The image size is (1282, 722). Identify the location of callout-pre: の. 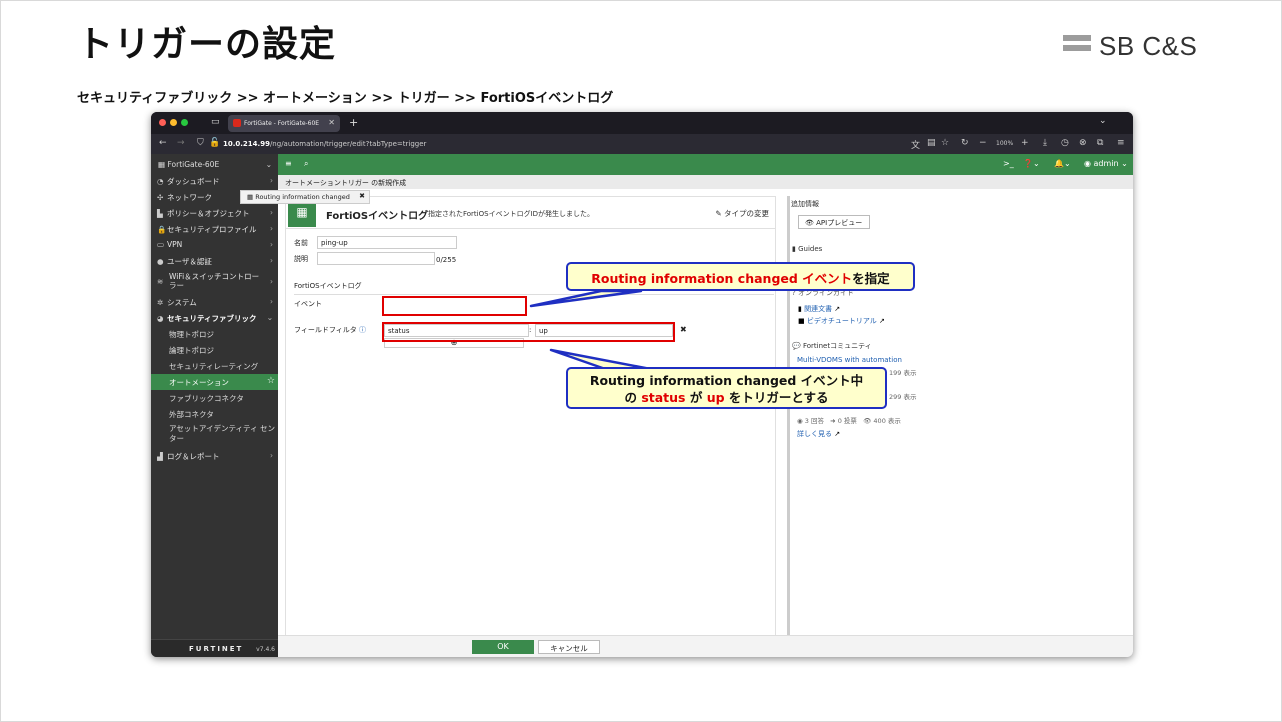
(633, 397).